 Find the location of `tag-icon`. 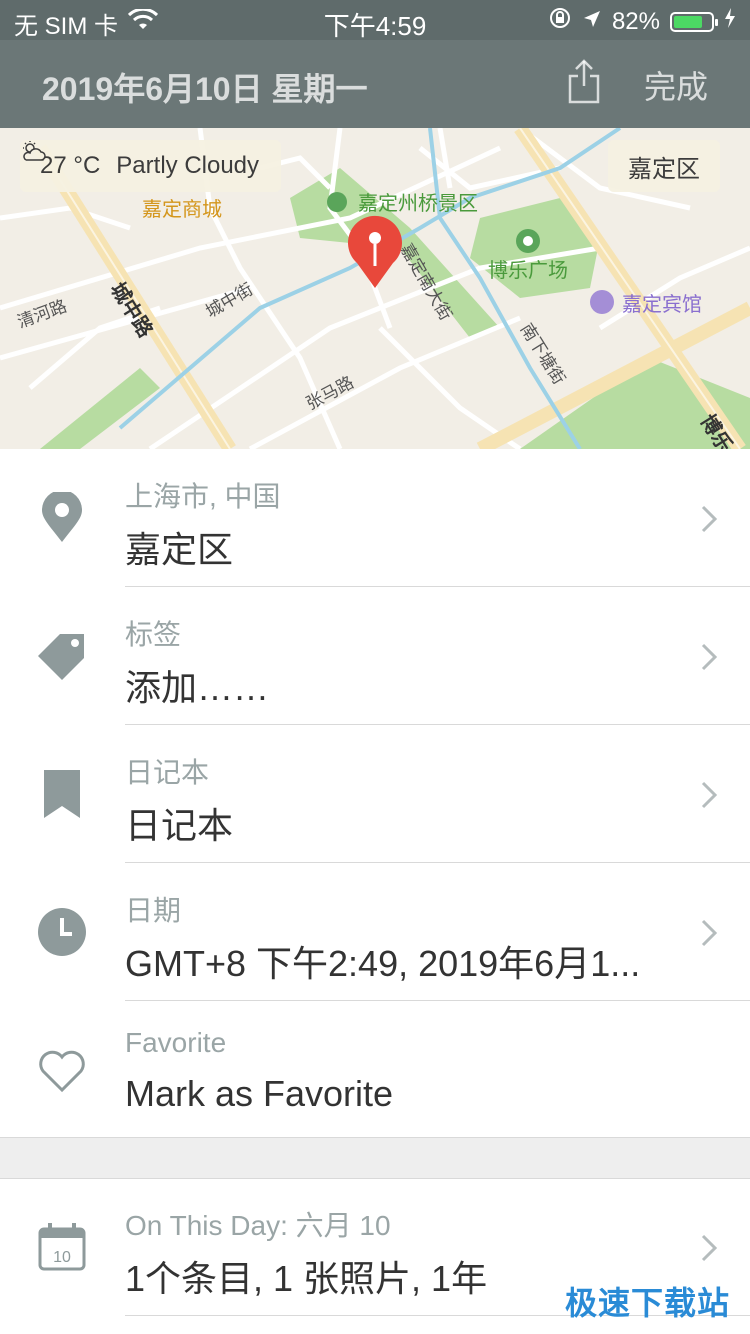

tag-icon is located at coordinates (62, 656).